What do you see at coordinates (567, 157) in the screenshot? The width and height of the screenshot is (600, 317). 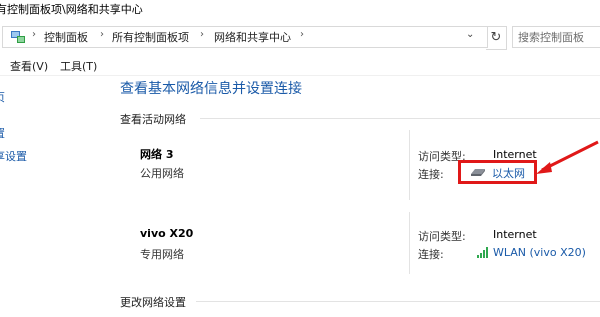 I see `annotation-arrow` at bounding box center [567, 157].